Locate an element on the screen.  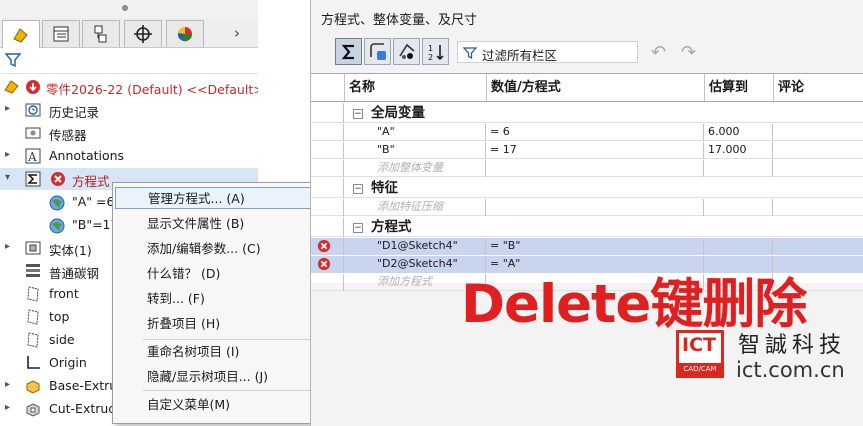
history-folder-icon is located at coordinates (33, 110).